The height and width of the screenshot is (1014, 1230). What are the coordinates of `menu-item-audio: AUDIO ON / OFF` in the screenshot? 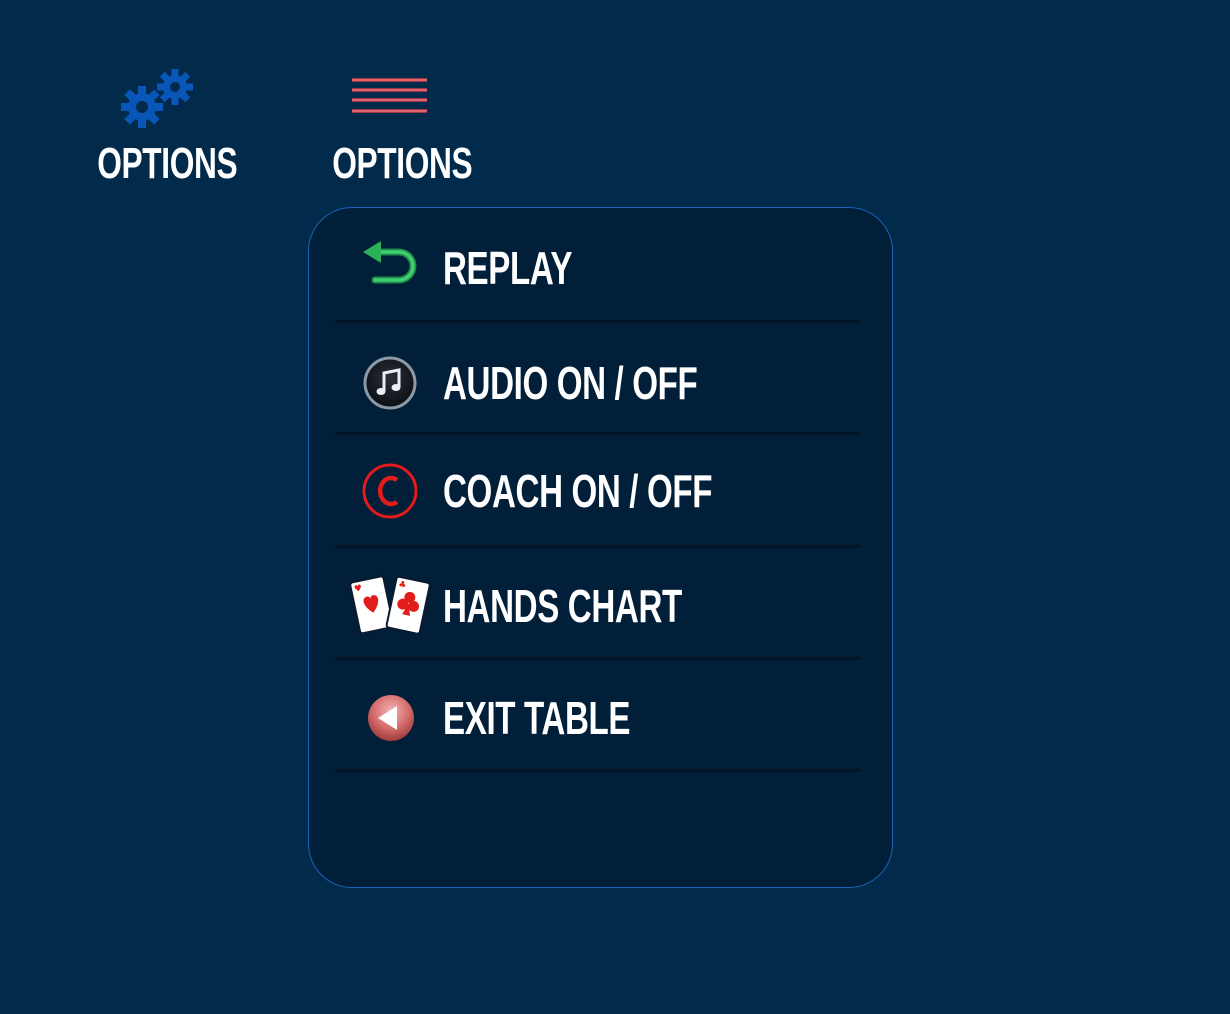 It's located at (597, 383).